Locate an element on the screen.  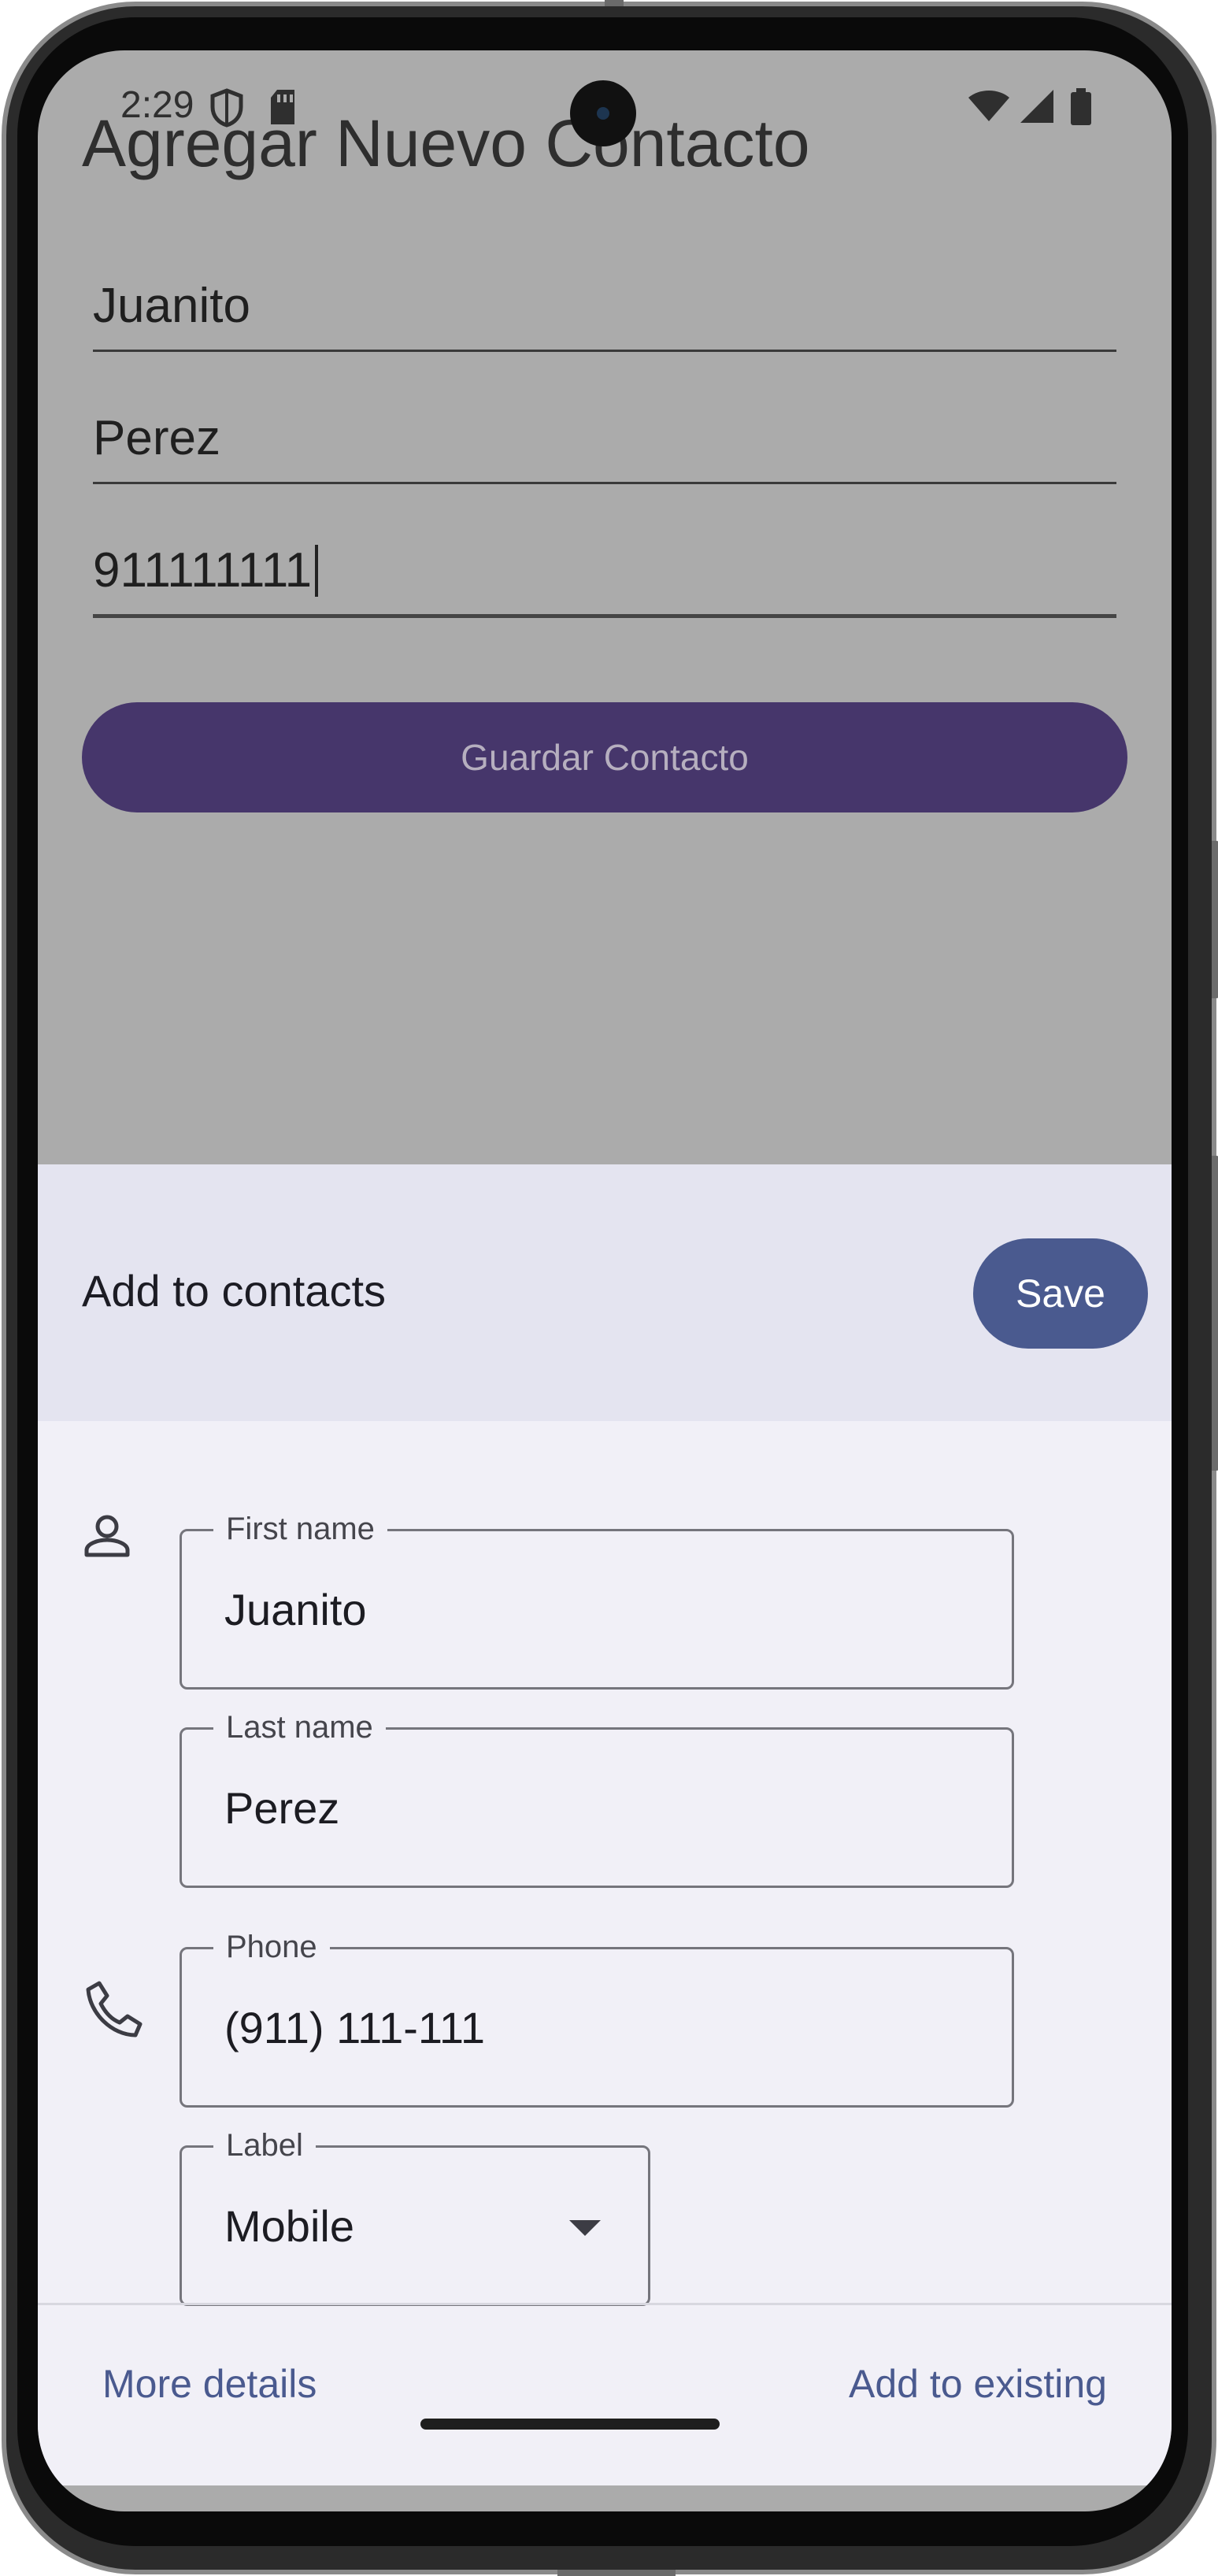
sd-card-icon is located at coordinates (282, 107).